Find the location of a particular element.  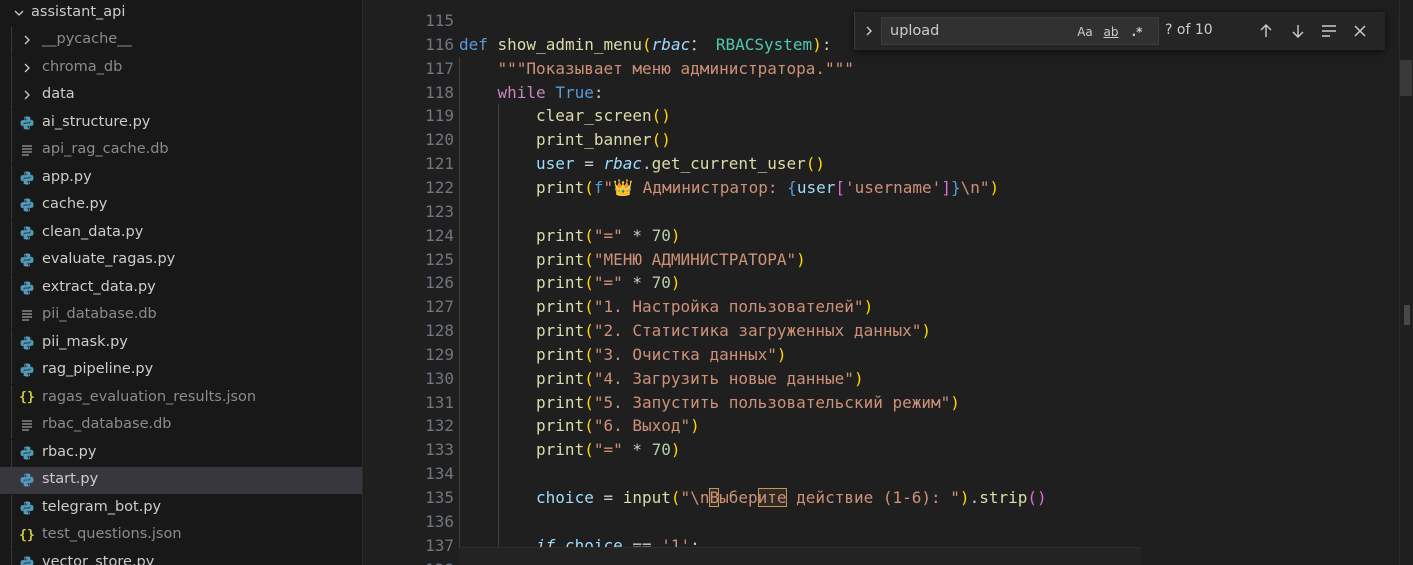

code-token: } is located at coordinates (955, 187).